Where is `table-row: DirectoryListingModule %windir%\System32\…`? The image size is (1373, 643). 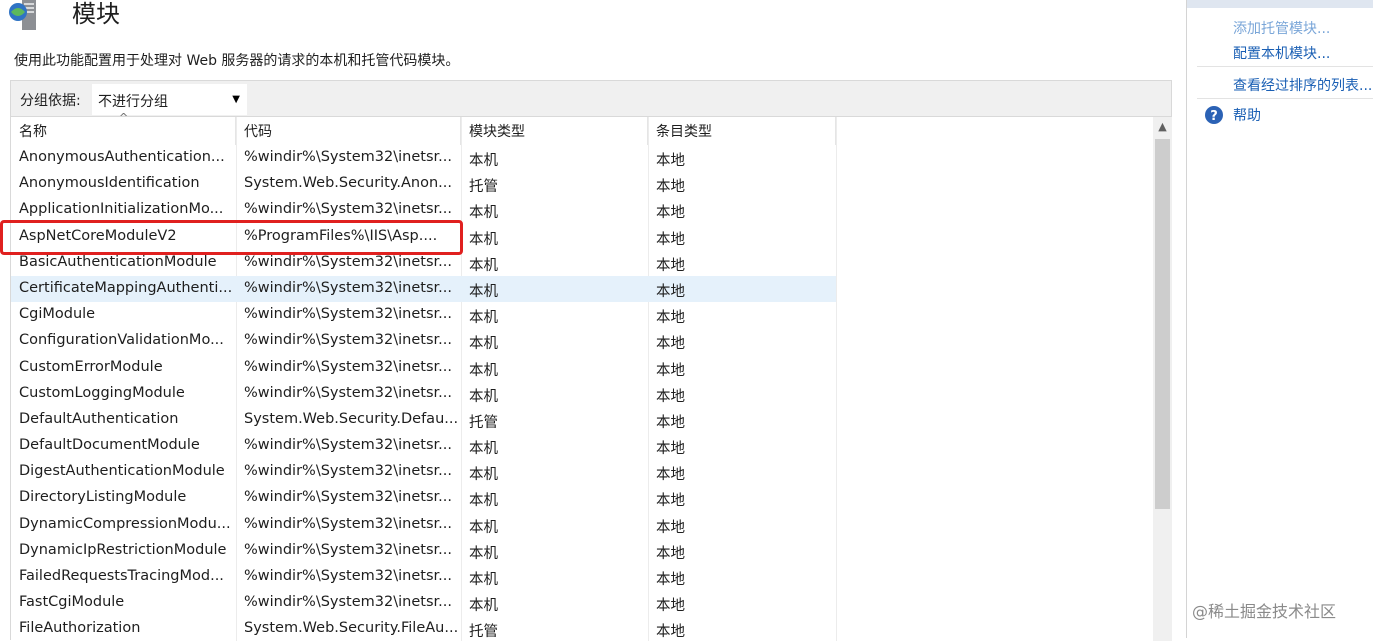 table-row: DirectoryListingModule %windir%\System32\… is located at coordinates (423, 498).